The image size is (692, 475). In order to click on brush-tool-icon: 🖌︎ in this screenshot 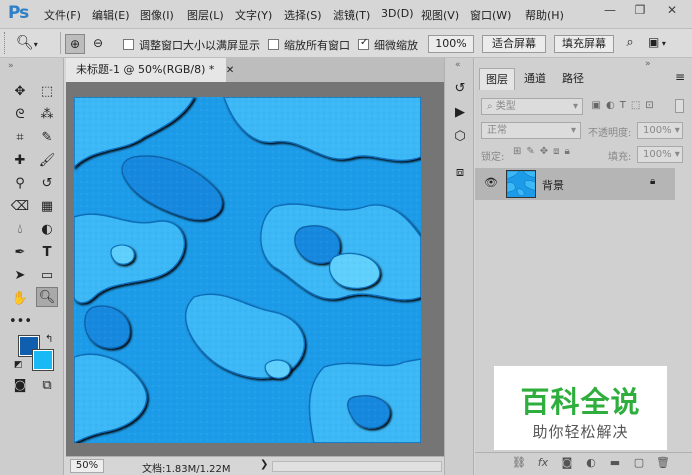, I will do `click(47, 161)`.